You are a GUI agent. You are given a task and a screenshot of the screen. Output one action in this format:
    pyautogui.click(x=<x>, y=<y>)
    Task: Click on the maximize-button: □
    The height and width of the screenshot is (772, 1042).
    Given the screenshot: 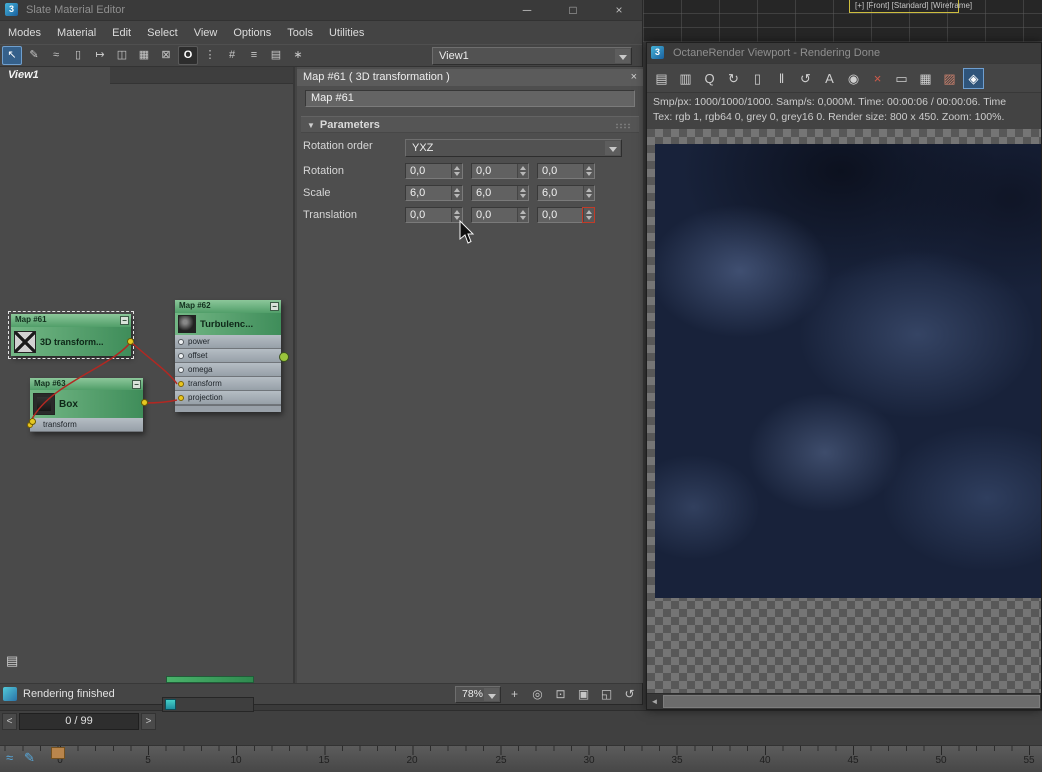 What is the action you would take?
    pyautogui.click(x=573, y=10)
    